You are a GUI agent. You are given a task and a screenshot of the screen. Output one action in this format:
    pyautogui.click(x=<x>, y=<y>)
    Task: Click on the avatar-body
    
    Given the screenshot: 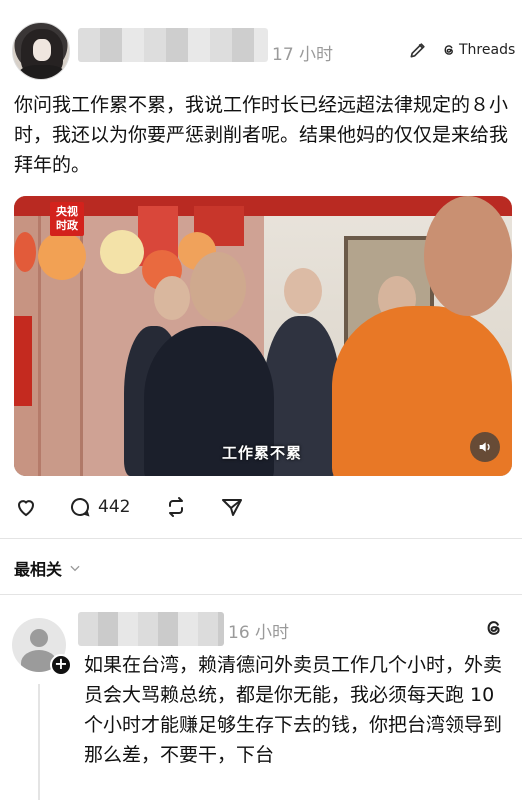 What is the action you would take?
    pyautogui.click(x=42, y=72)
    